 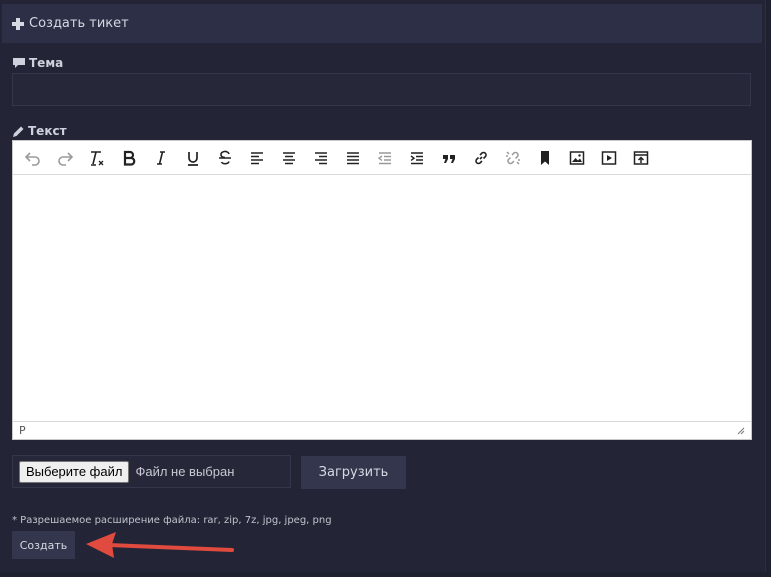 I want to click on resize-handle-icon, so click(x=740, y=430).